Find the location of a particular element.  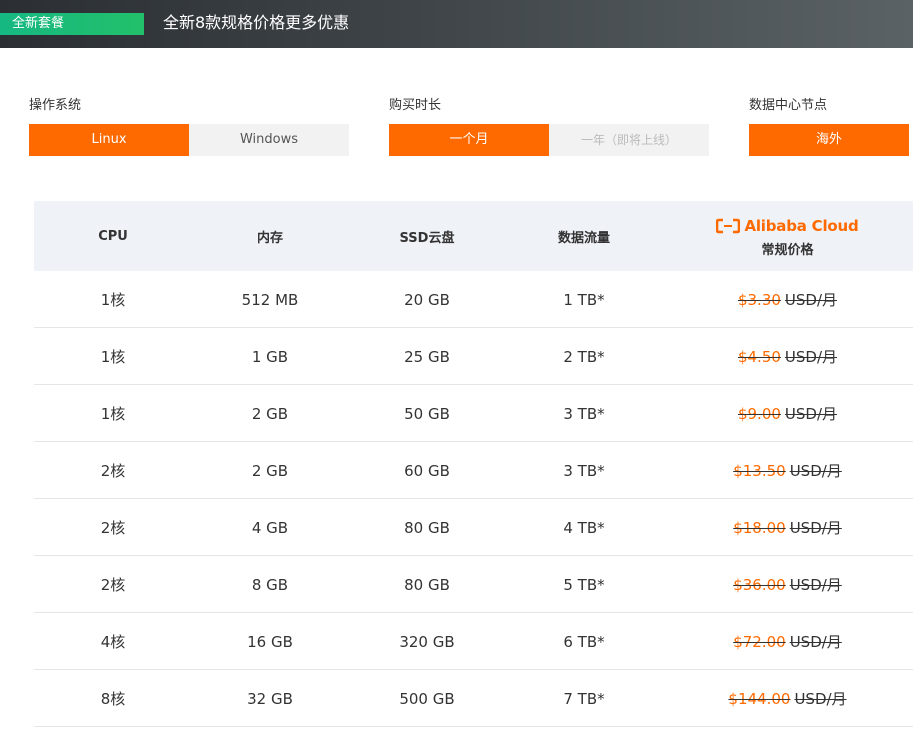

cell-ssd: 25 GB is located at coordinates (427, 356).